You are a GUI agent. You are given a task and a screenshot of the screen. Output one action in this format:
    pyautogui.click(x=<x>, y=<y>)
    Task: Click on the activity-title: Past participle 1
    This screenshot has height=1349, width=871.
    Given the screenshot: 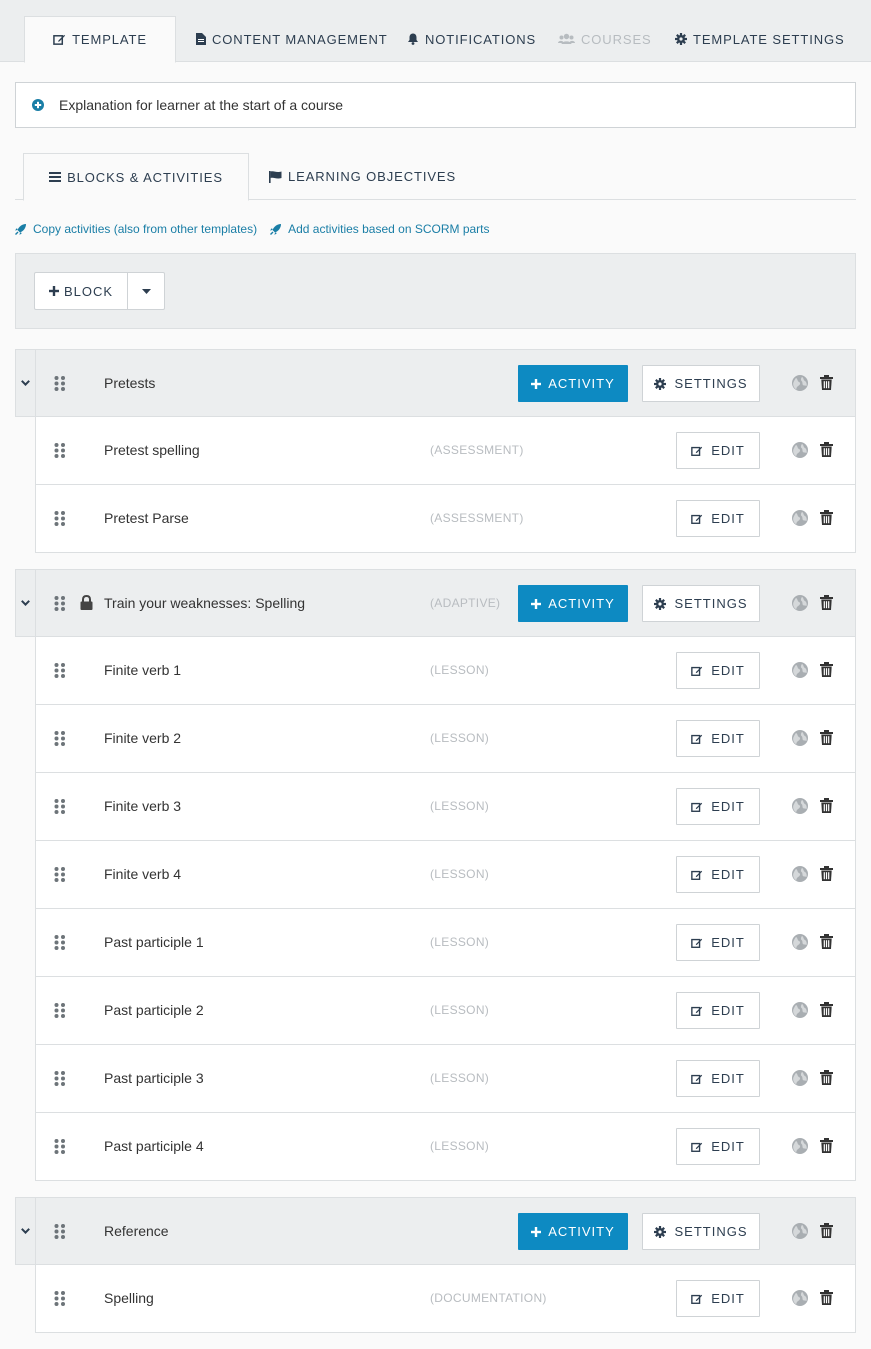 What is the action you would take?
    pyautogui.click(x=154, y=942)
    